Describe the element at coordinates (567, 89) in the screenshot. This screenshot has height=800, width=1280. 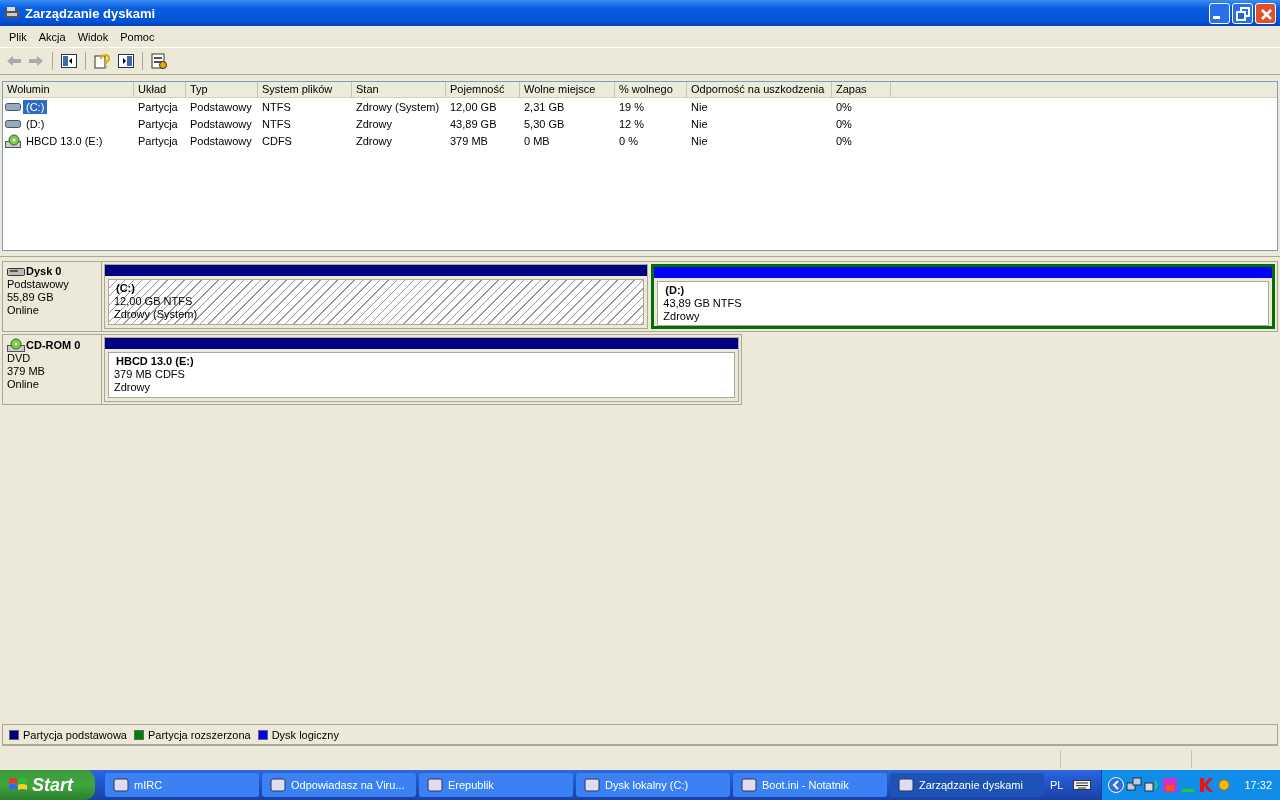
I see `column-header: Wolne miejsce` at that location.